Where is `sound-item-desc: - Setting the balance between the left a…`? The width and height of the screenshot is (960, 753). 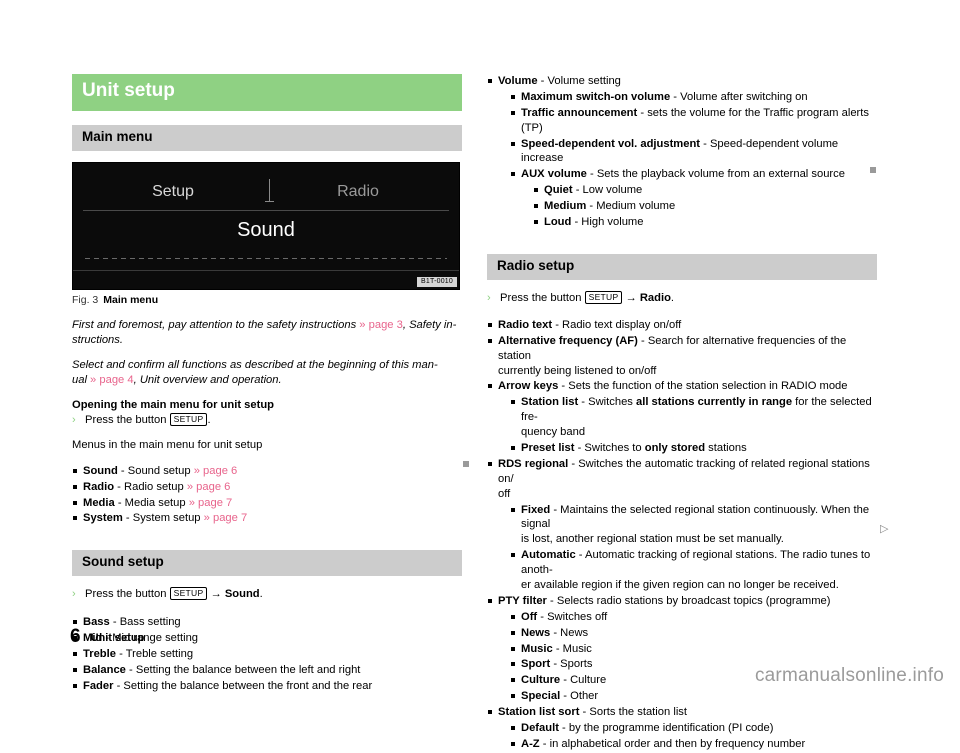
sound-item-desc: - Setting the balance between the left a… is located at coordinates (243, 669).